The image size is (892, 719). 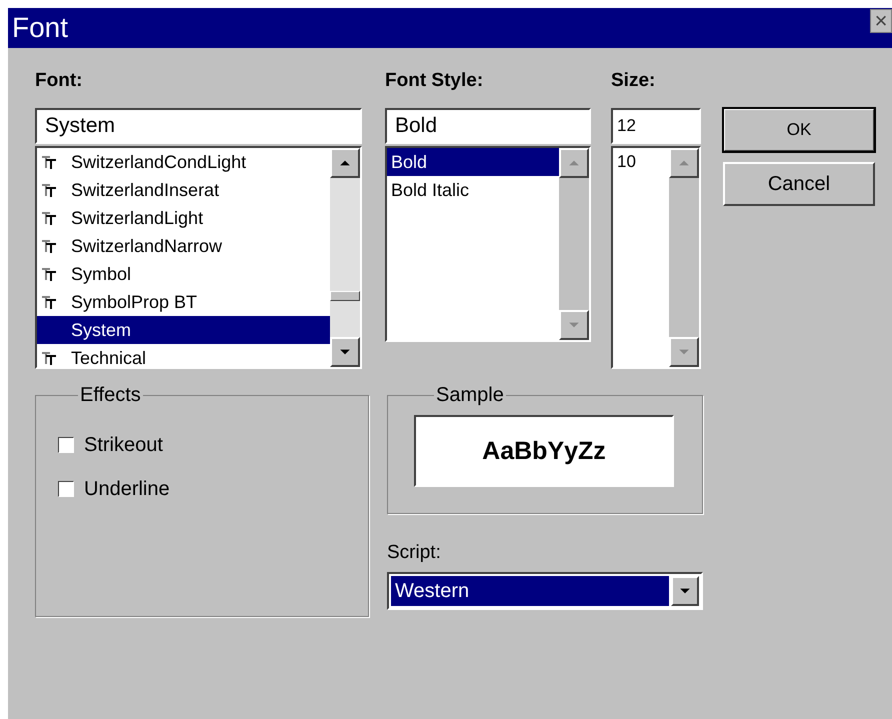 I want to click on font-field: System, so click(x=198, y=126).